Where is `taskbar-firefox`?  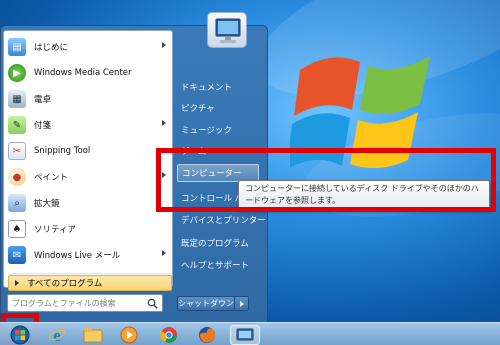 taskbar-firefox is located at coordinates (207, 335).